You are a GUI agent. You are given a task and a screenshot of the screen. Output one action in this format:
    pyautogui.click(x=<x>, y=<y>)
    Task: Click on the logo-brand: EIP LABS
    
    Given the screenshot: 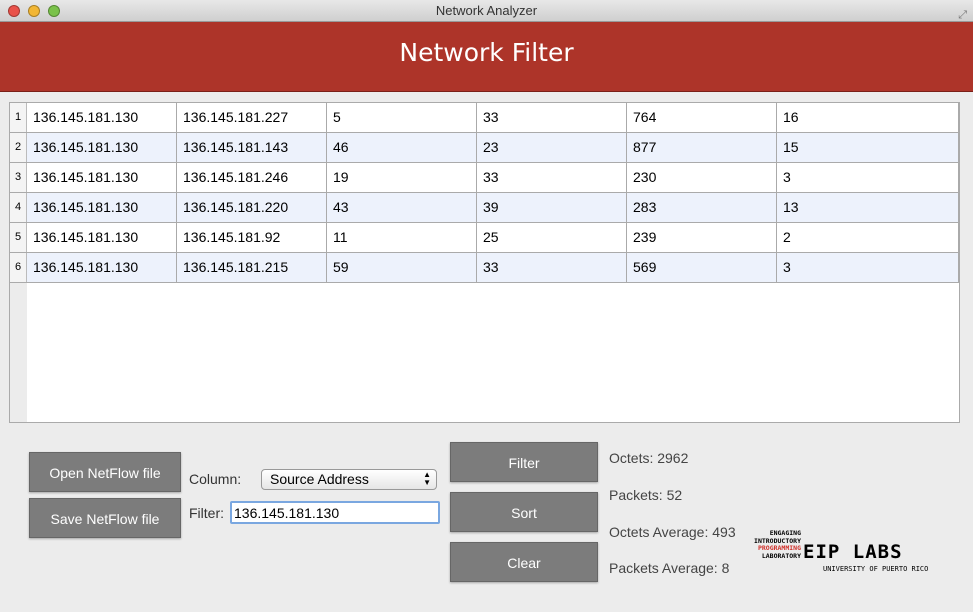 What is the action you would take?
    pyautogui.click(x=853, y=552)
    